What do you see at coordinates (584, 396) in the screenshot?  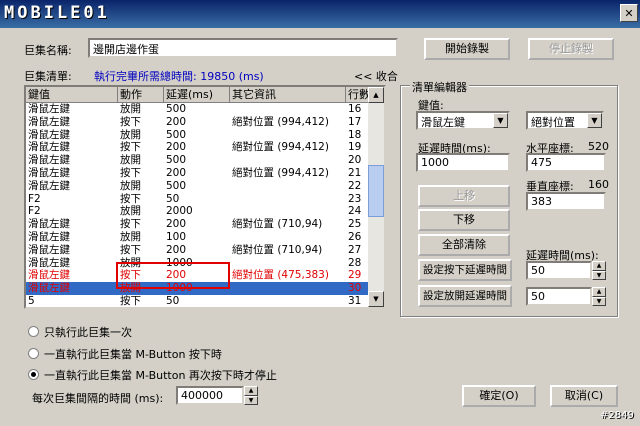 I see `cancel-button: 取消(C)` at bounding box center [584, 396].